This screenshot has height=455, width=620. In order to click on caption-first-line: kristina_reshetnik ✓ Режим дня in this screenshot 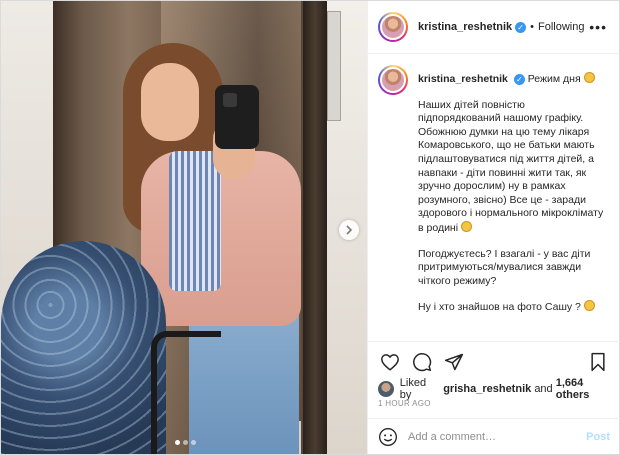, I will do `click(514, 79)`.